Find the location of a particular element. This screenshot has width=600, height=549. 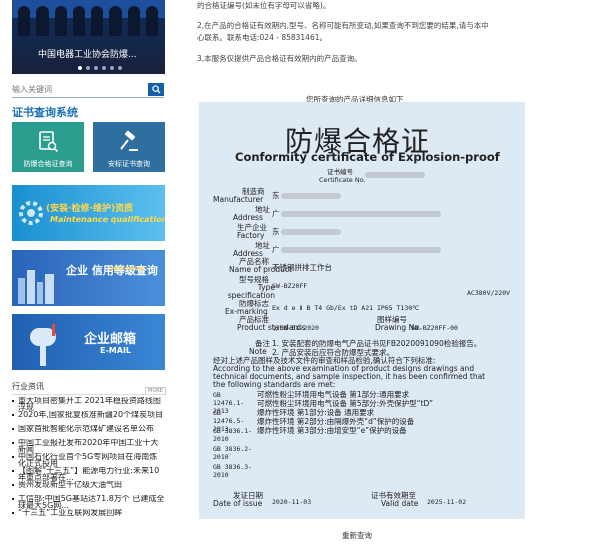

product-standard-value: Q/SW-EX-2020 is located at coordinates (295, 328).